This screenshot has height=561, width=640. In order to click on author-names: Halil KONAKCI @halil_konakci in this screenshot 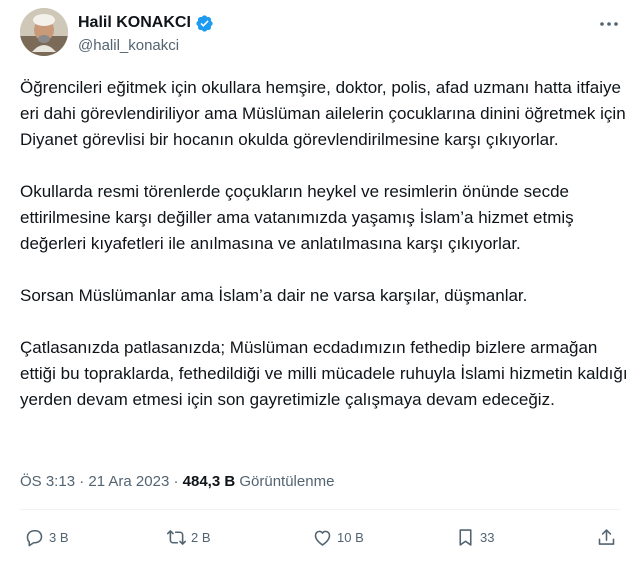, I will do `click(146, 33)`.